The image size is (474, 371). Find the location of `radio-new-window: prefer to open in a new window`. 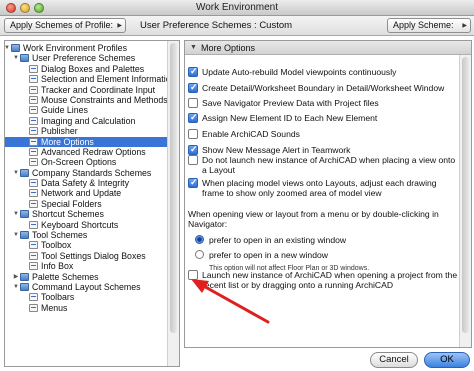

radio-new-window: prefer to open in a new window is located at coordinates (323, 255).